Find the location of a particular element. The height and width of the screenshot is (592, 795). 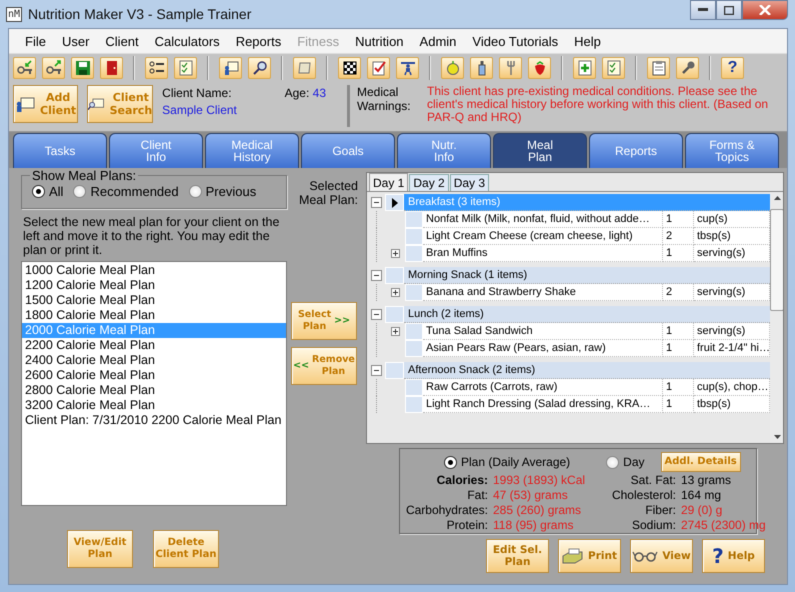

nutrient-value: 285 (260) grams is located at coordinates (537, 510).